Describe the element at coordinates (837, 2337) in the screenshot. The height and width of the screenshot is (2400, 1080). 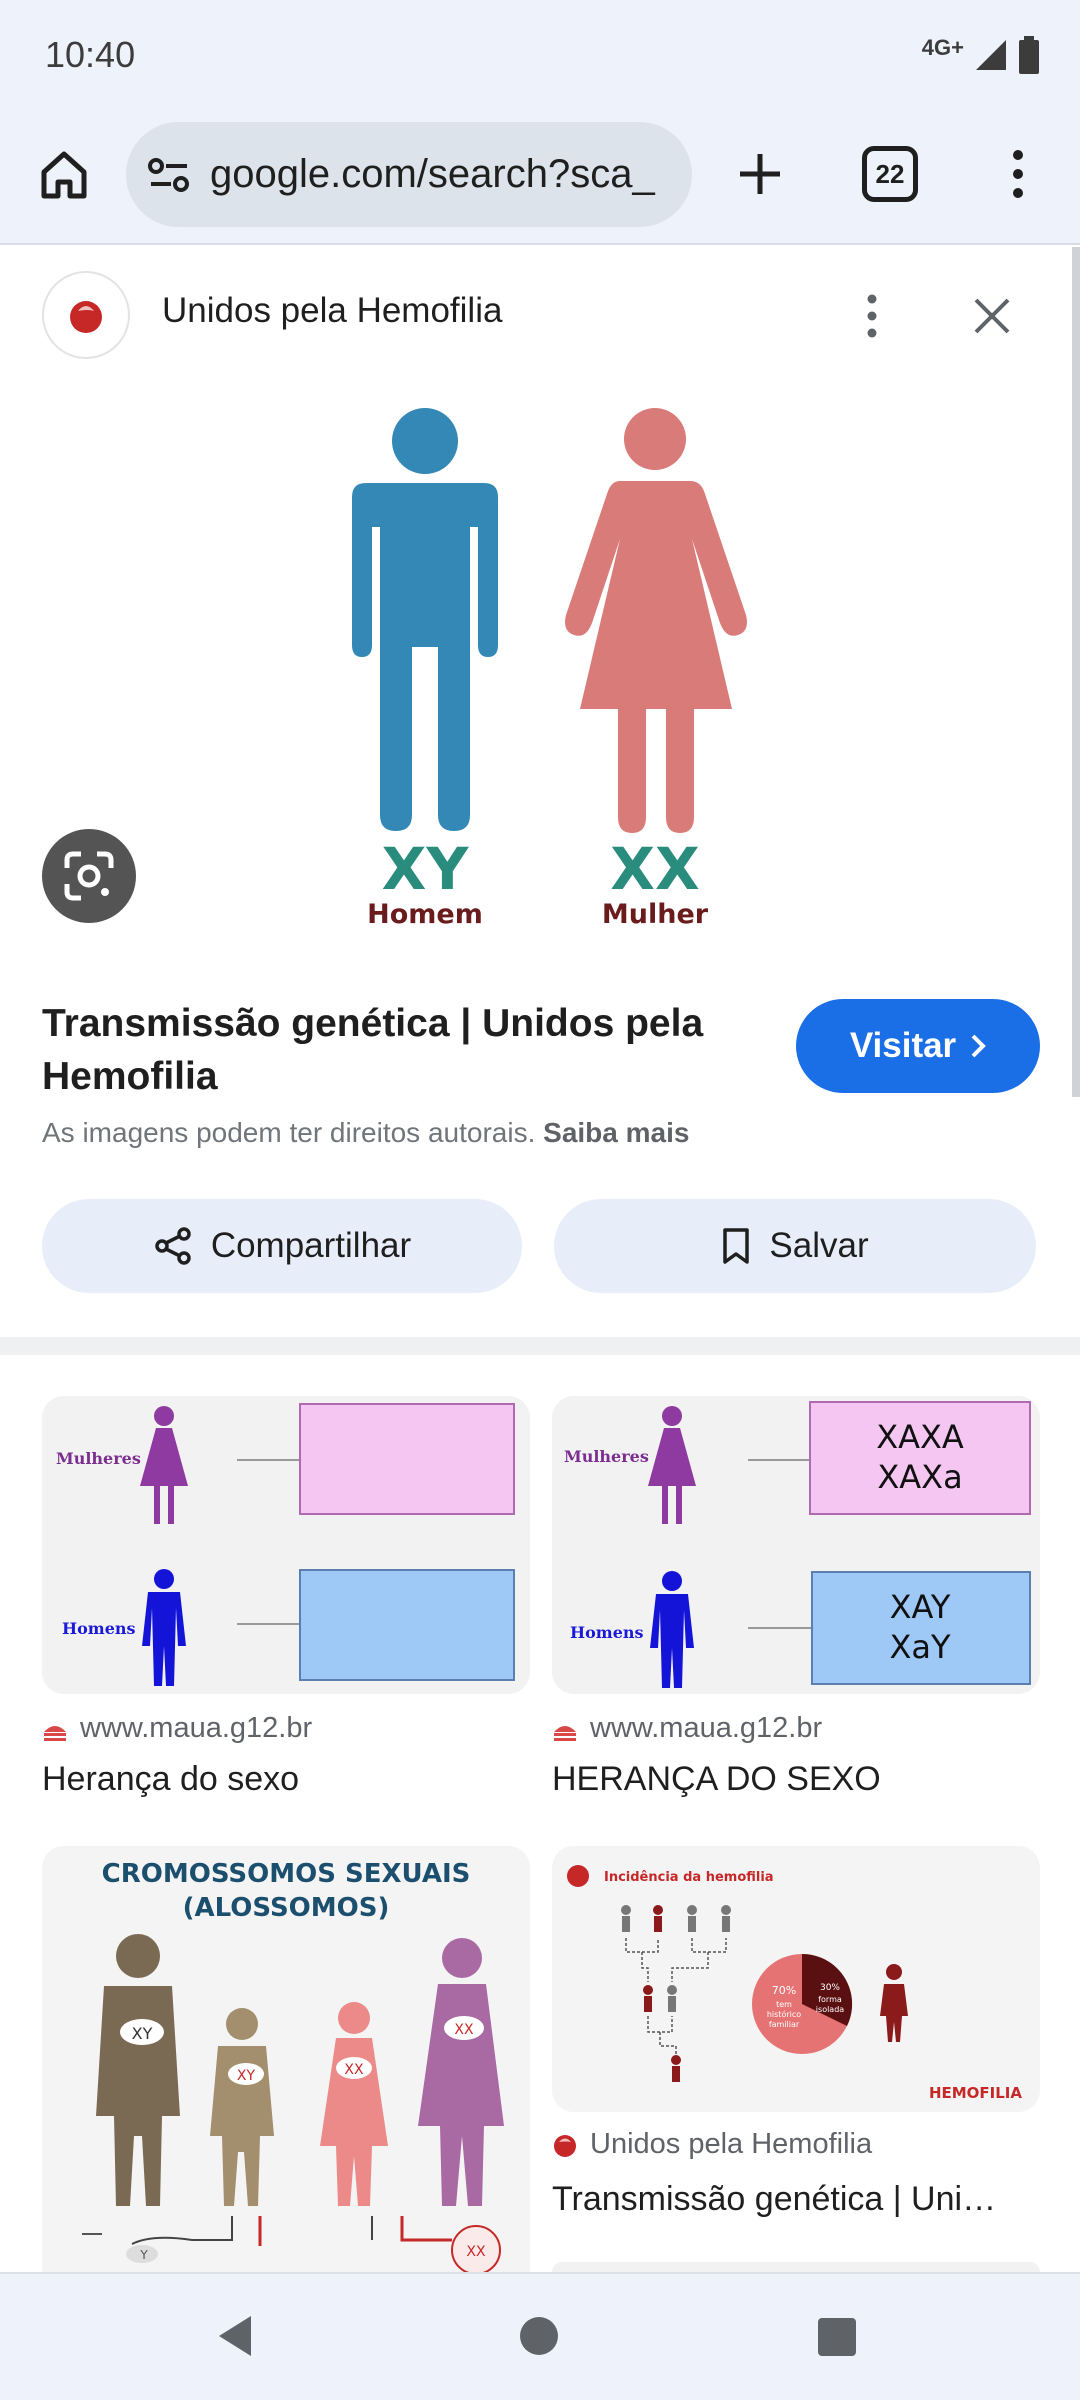
I see `recents-icon` at that location.